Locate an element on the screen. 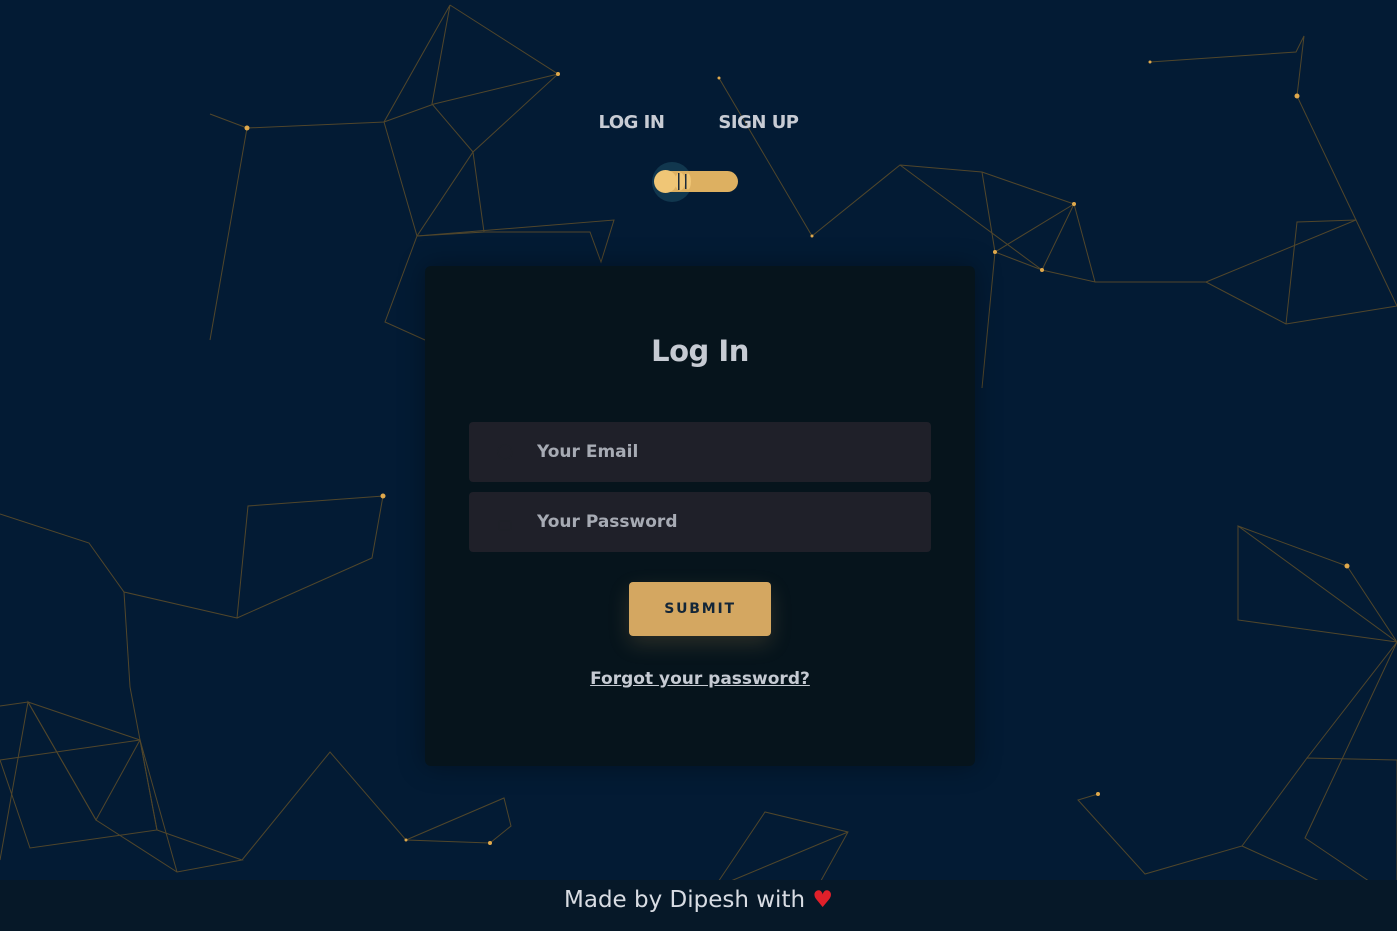 This screenshot has width=1397, height=931. footer: Made by Dipesh with ♥ is located at coordinates (698, 905).